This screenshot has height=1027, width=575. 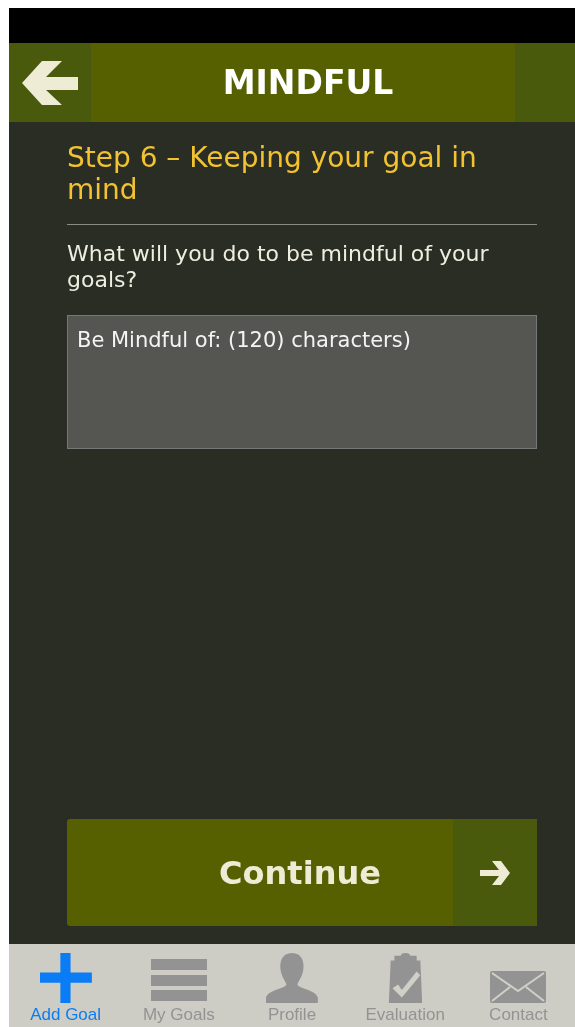 I want to click on tab-item: Evaluation, so click(x=405, y=985).